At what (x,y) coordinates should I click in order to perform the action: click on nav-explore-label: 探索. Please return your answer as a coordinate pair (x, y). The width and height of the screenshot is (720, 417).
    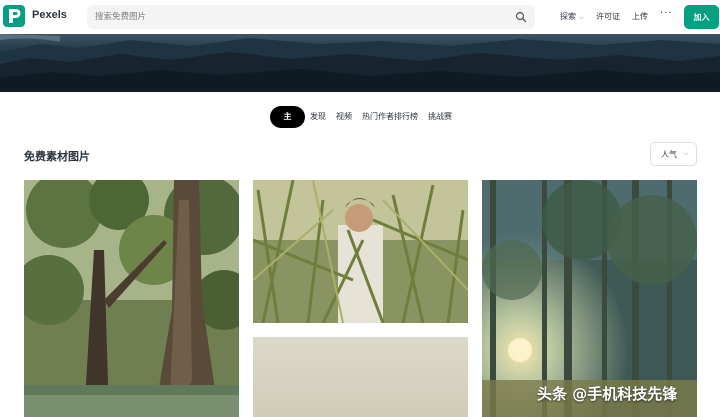
    Looking at the image, I should click on (568, 16).